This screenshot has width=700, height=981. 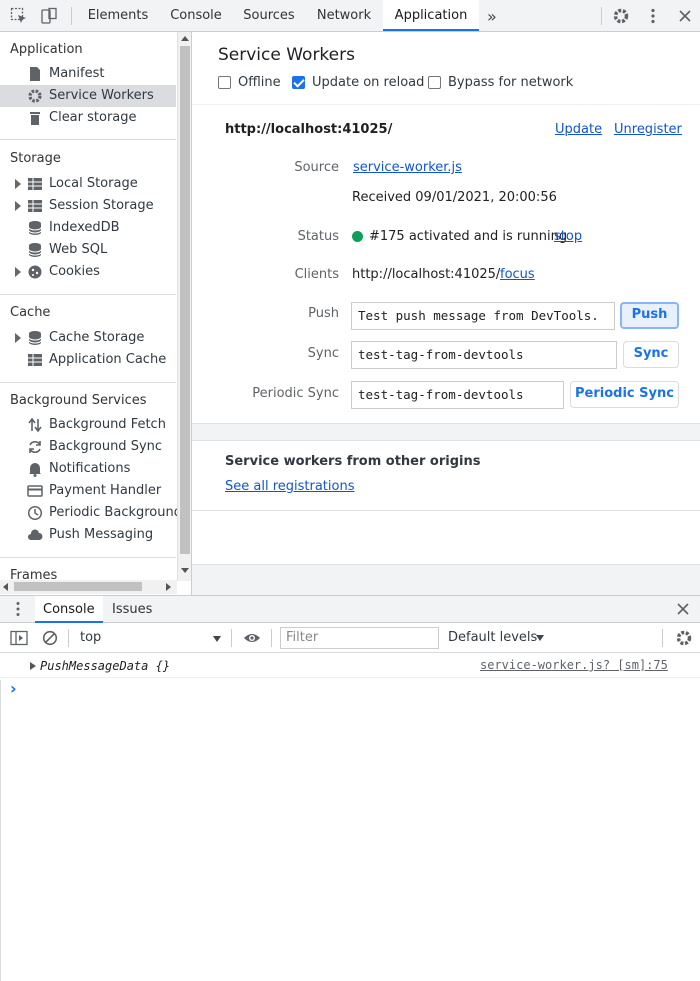 I want to click on sync-label: Sync, so click(x=323, y=353).